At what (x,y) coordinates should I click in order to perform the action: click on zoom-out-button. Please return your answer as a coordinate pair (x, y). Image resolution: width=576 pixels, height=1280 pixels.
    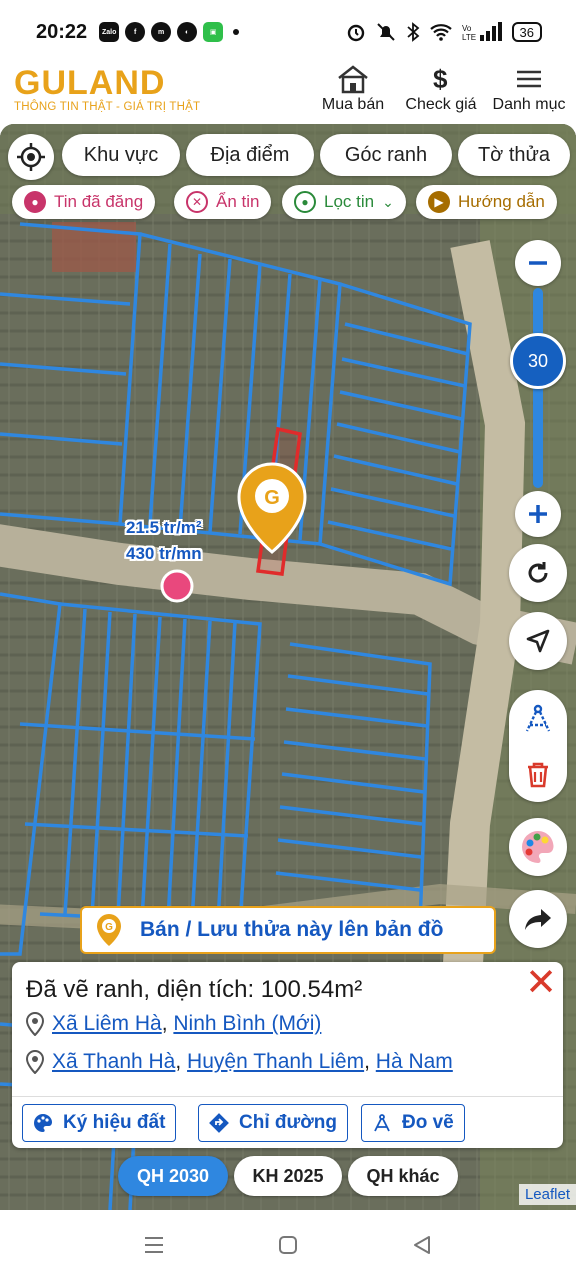
    Looking at the image, I should click on (538, 263).